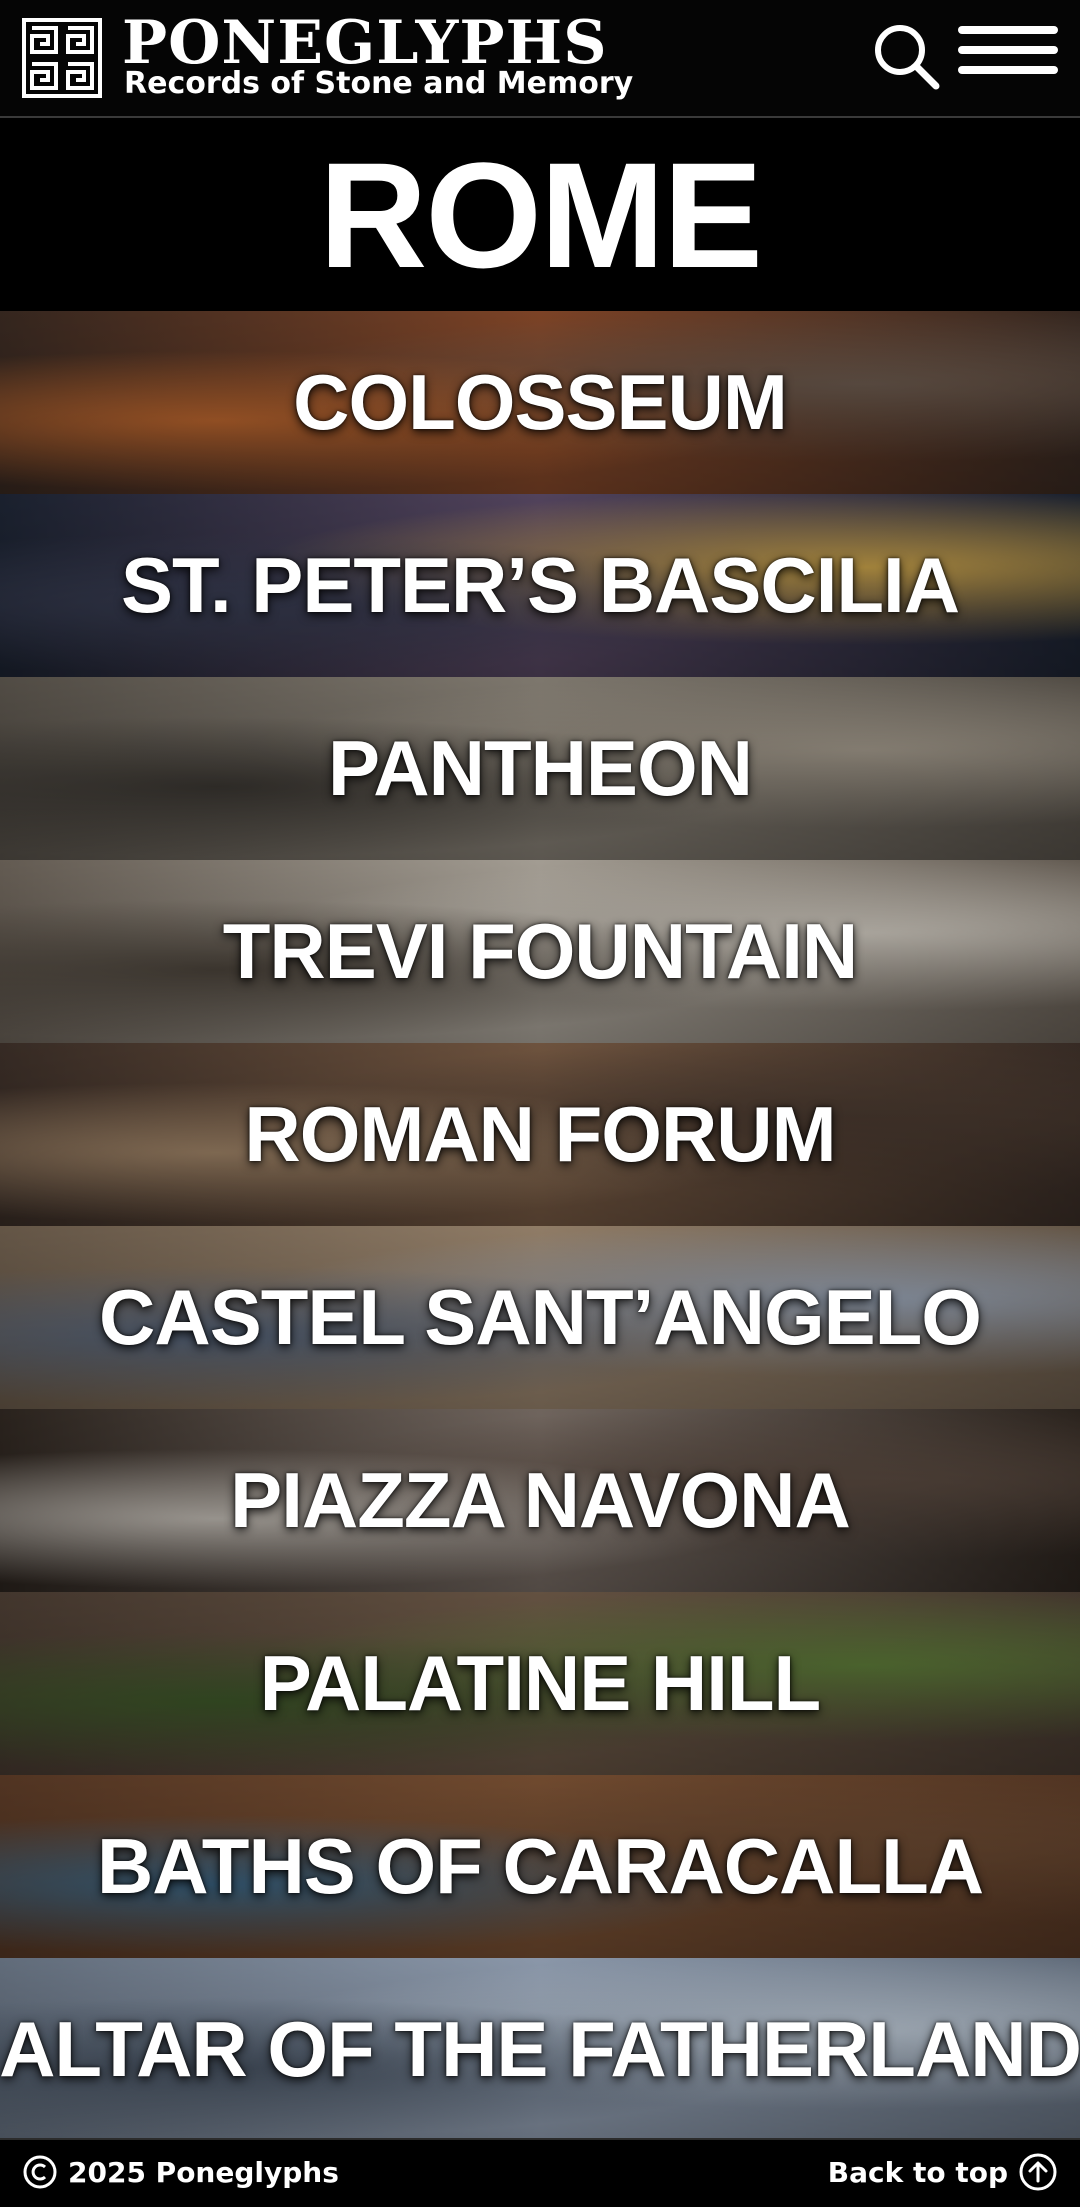 This screenshot has width=1080, height=2207. What do you see at coordinates (540, 215) in the screenshot?
I see `page-title: ROME` at bounding box center [540, 215].